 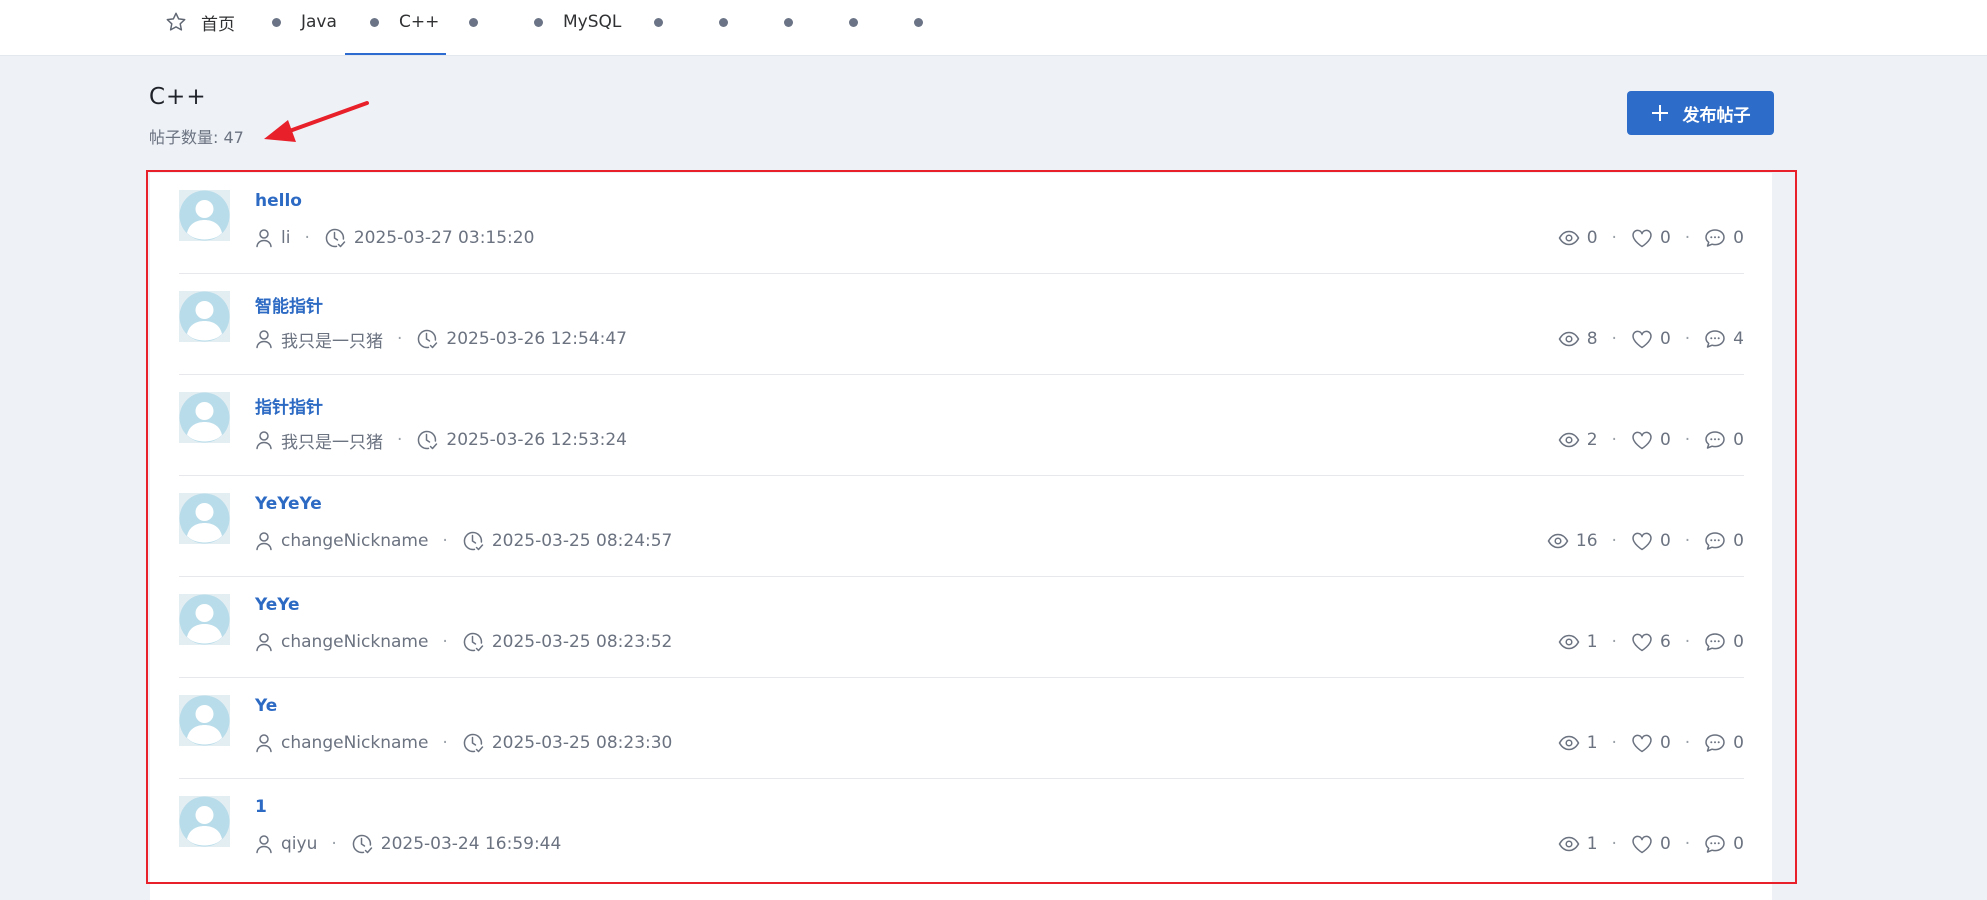 What do you see at coordinates (1592, 339) in the screenshot?
I see `view-count-value: 8` at bounding box center [1592, 339].